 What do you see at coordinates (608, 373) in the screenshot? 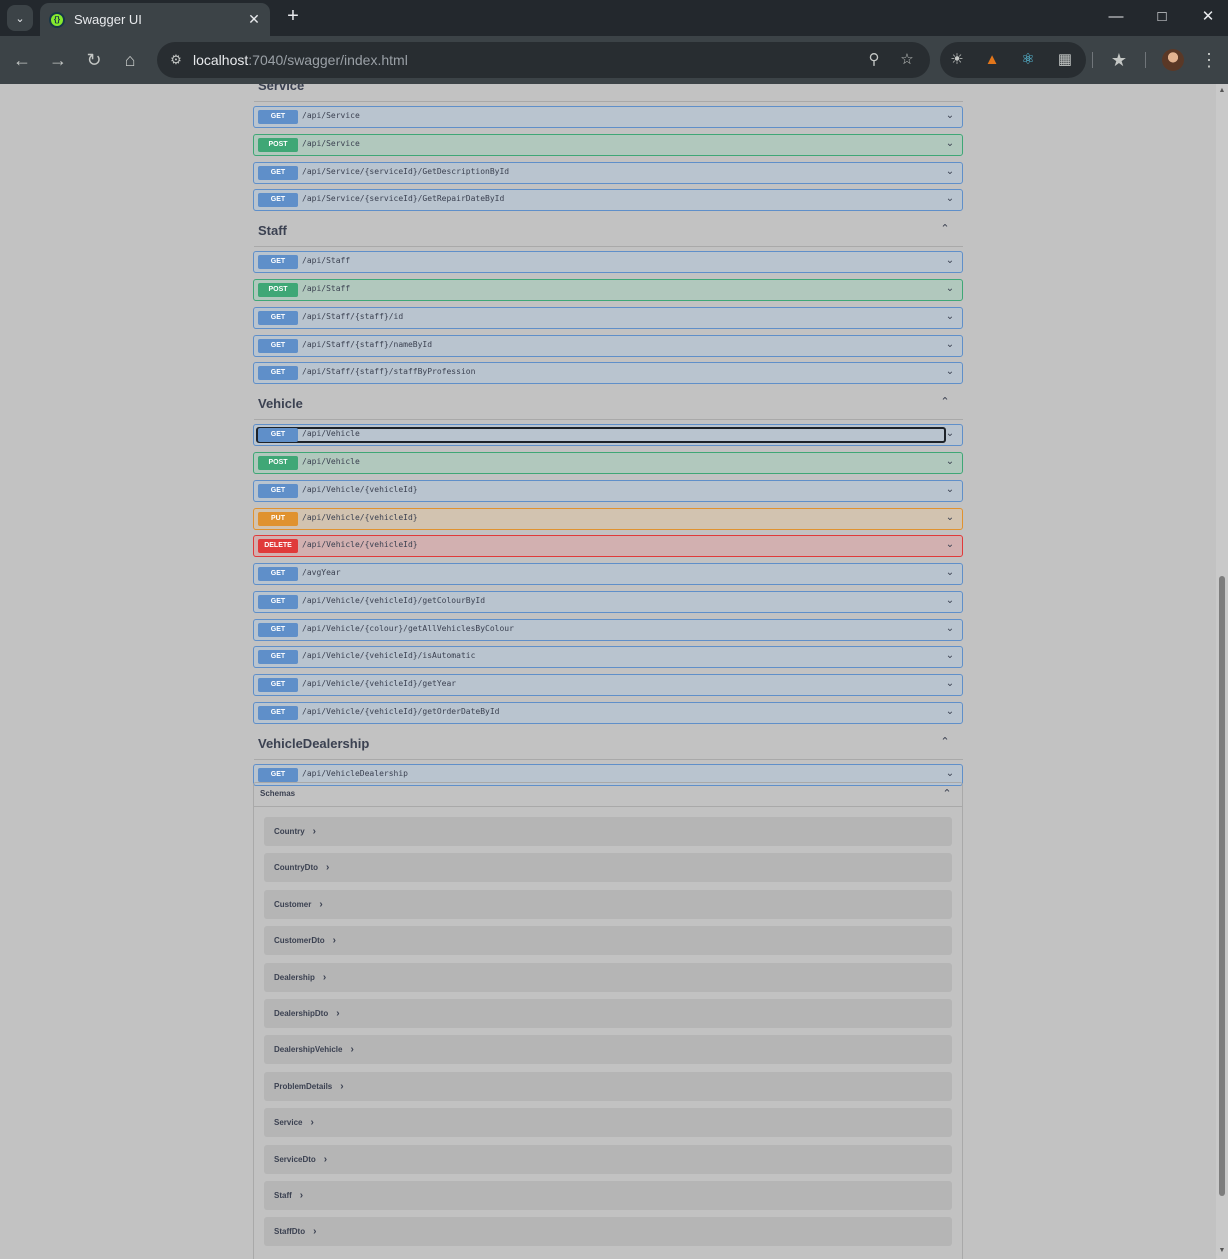
I see `operation-get: GET/api/Staff/{staff}/staffByProfession ⌄` at bounding box center [608, 373].